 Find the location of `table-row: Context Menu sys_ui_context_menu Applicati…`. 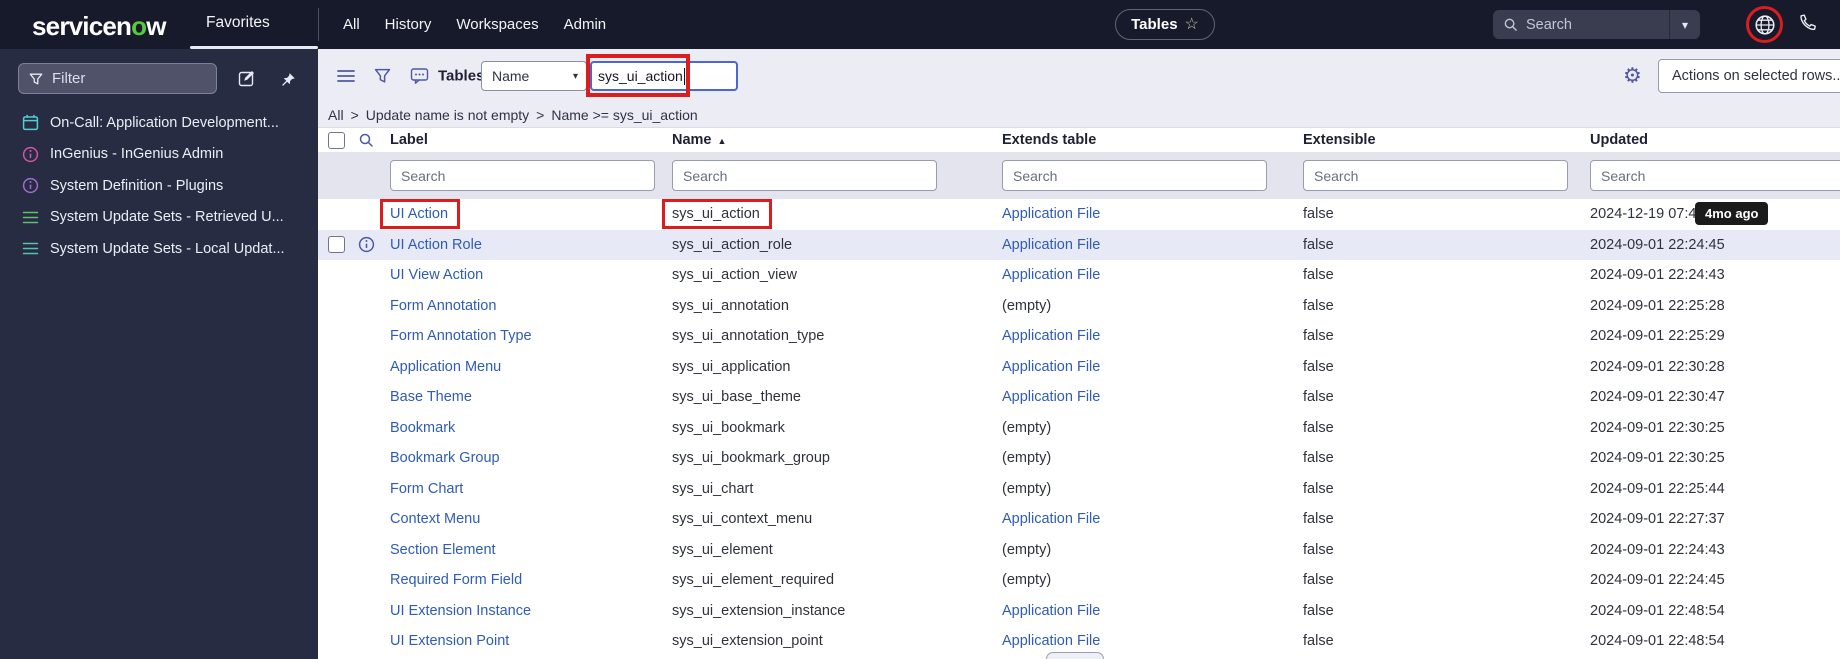

table-row: Context Menu sys_ui_context_menu Applicati… is located at coordinates (1079, 519).